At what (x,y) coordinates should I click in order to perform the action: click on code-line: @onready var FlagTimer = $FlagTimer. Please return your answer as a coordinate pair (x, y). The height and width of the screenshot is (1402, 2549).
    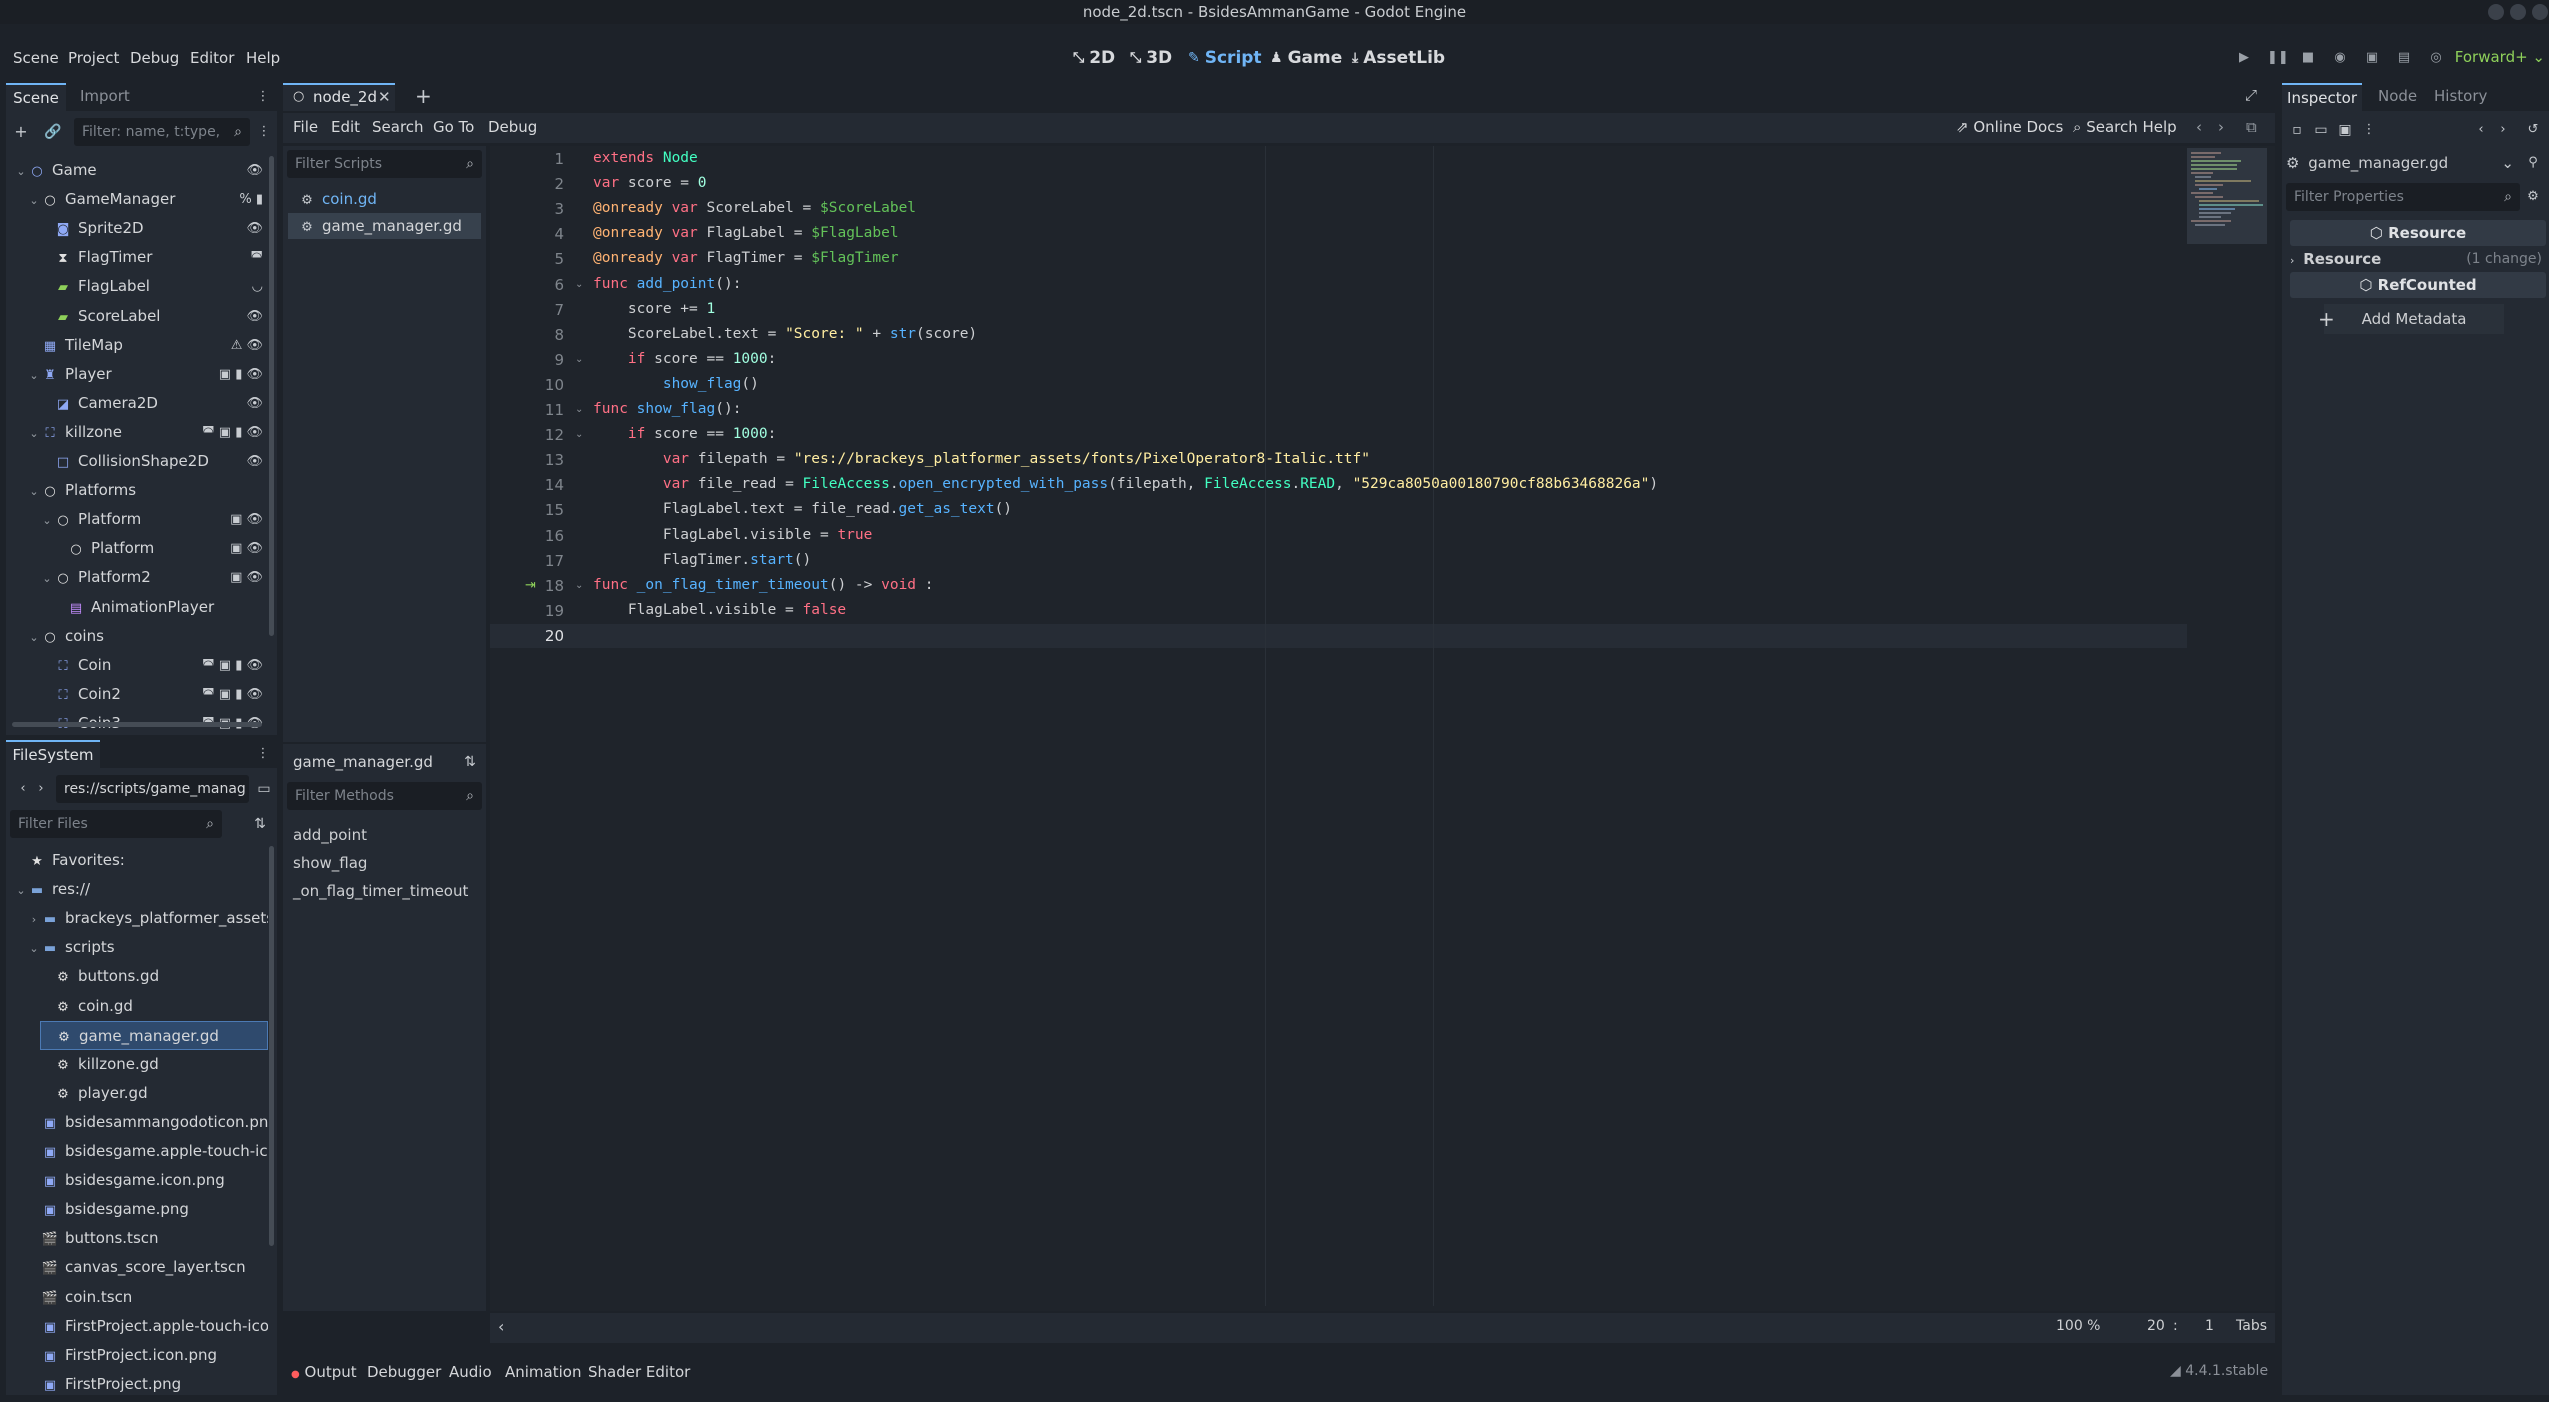
    Looking at the image, I should click on (746, 258).